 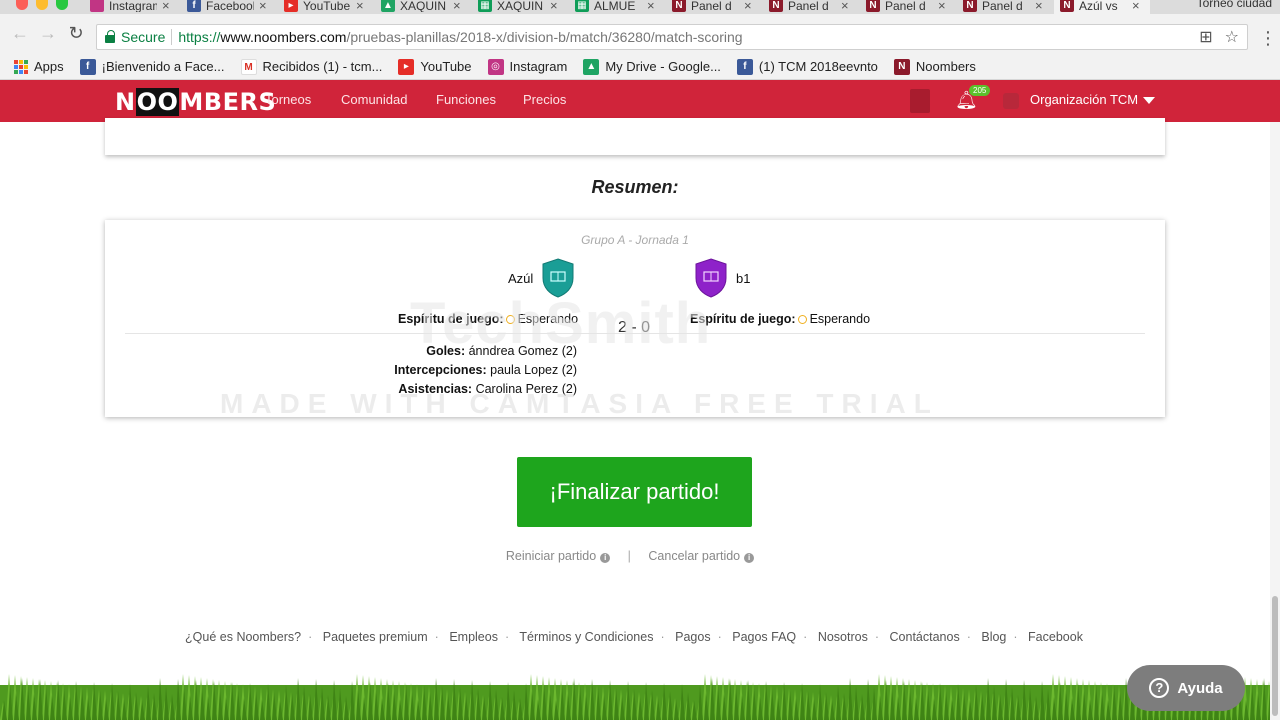 I want to click on forward-arrow-icon: →, so click(x=48, y=33).